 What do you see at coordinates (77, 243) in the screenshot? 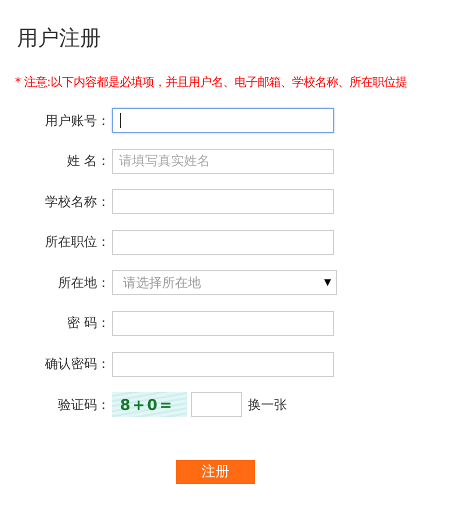
I see `field-label: 所在职位：` at bounding box center [77, 243].